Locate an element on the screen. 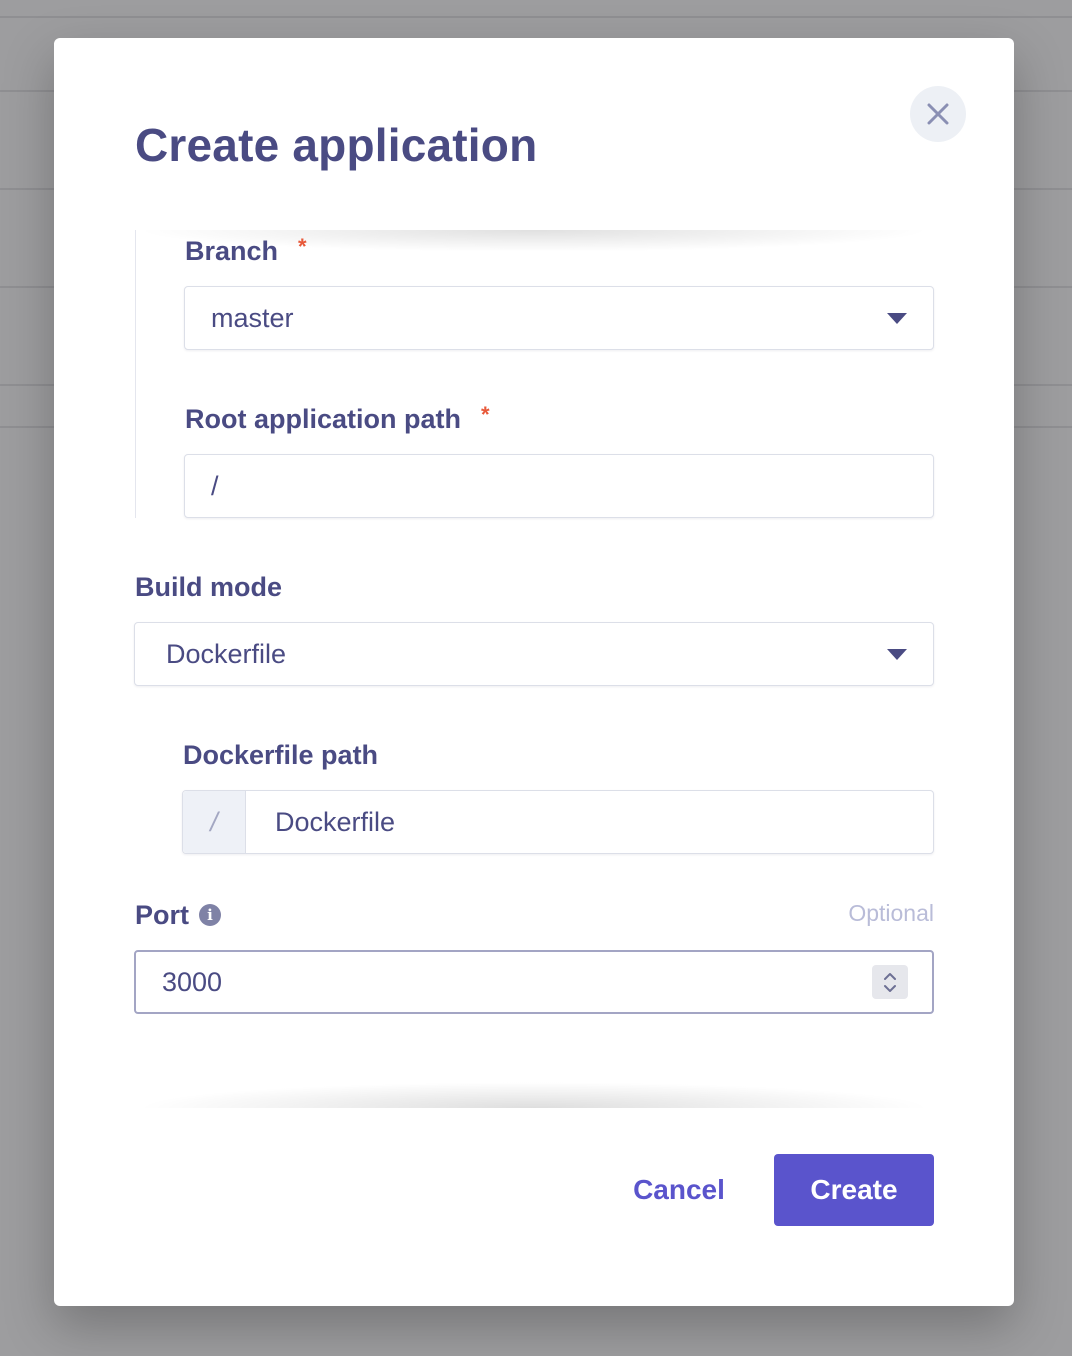 This screenshot has height=1356, width=1072. root-path-label: Root application path * is located at coordinates (337, 418).